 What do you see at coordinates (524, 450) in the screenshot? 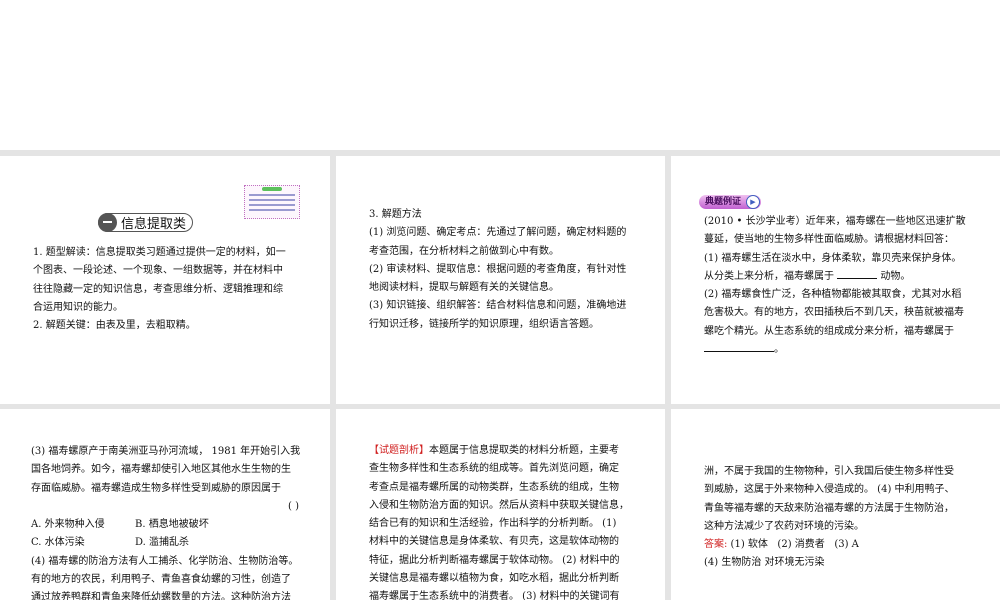
I see `text: 本题属于信息提取类的材料分析题，主要考` at bounding box center [524, 450].